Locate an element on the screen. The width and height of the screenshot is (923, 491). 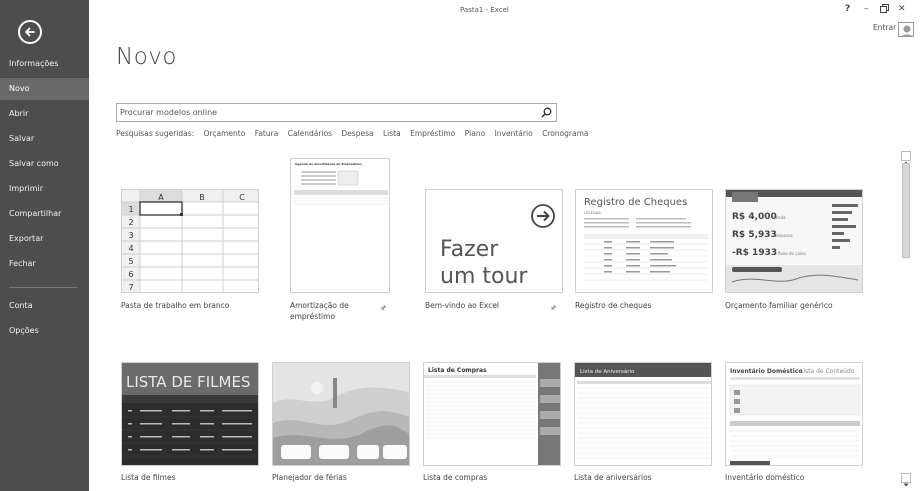
nav-close: Fechar is located at coordinates (44, 264).